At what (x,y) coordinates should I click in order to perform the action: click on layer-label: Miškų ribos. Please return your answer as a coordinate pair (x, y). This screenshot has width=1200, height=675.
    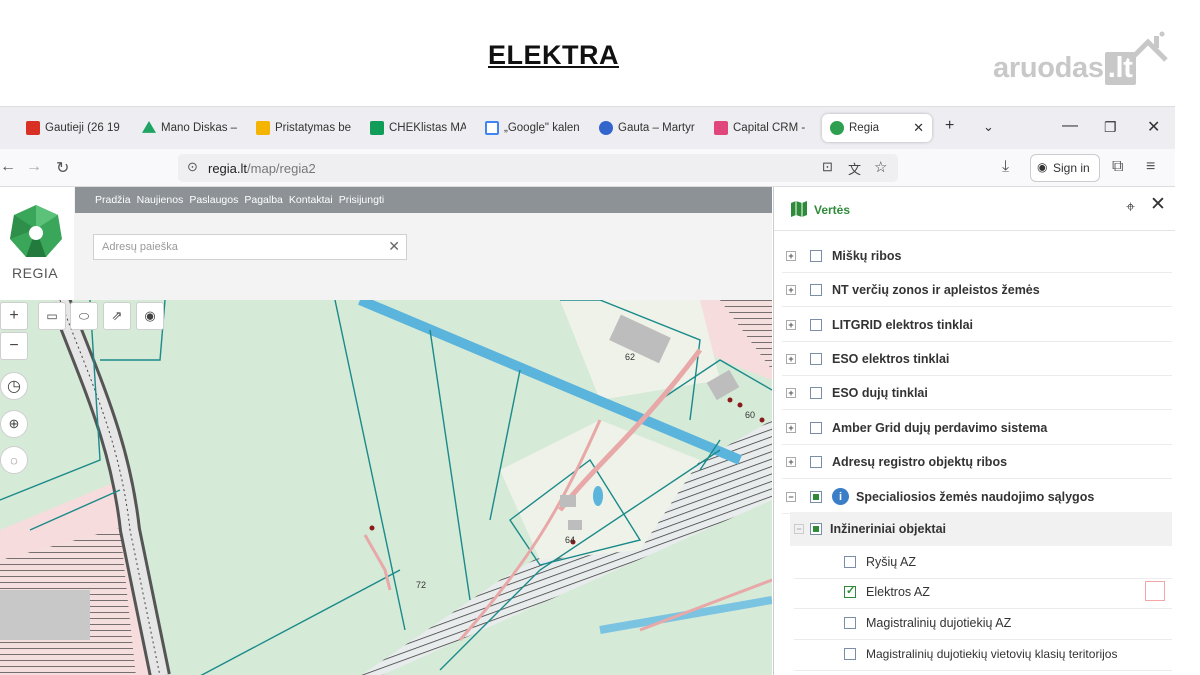
    Looking at the image, I should click on (867, 255).